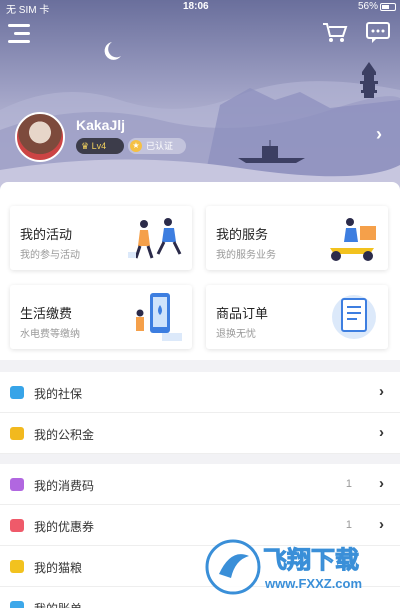  What do you see at coordinates (101, 125) in the screenshot?
I see `username: KakaJlj` at bounding box center [101, 125].